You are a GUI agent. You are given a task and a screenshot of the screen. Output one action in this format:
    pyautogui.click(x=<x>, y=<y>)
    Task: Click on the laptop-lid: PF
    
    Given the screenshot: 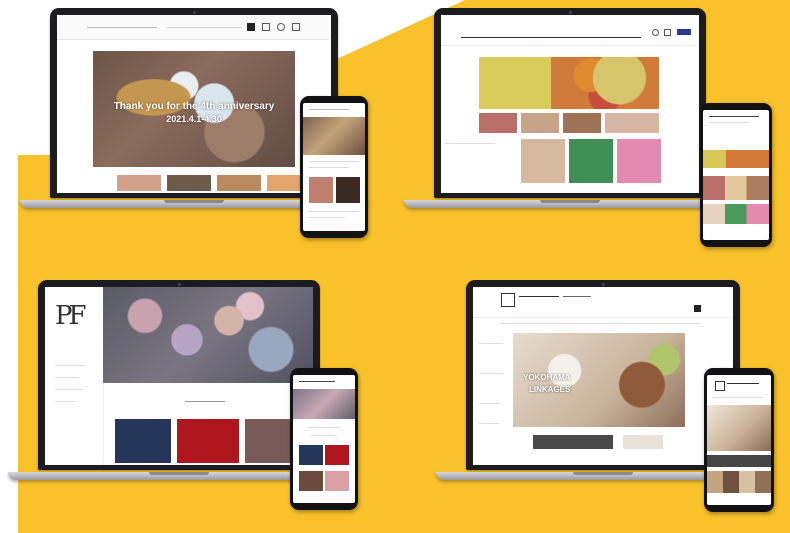 What is the action you would take?
    pyautogui.click(x=179, y=375)
    